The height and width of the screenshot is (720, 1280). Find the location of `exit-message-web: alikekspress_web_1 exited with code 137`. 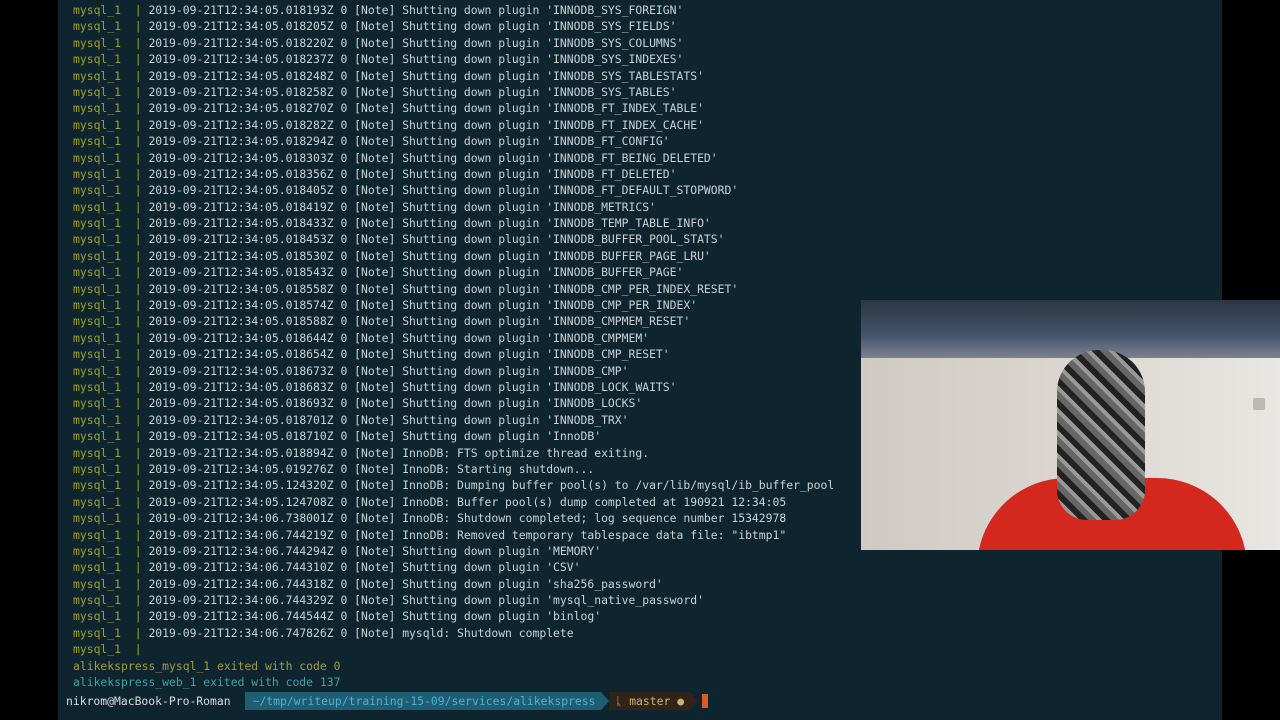

exit-message-web: alikekspress_web_1 exited with code 137 is located at coordinates (207, 682).